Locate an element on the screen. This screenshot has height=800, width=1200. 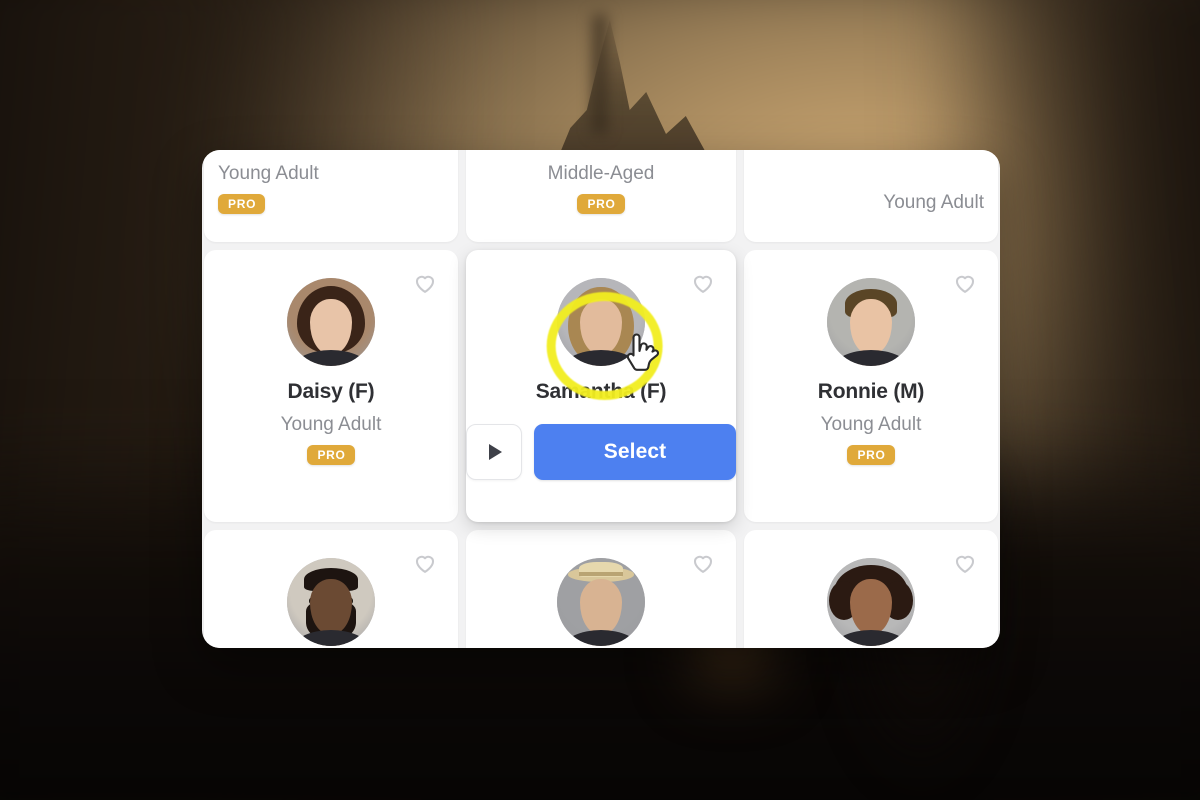
character-age-label: Middle-Aged is located at coordinates (601, 173).